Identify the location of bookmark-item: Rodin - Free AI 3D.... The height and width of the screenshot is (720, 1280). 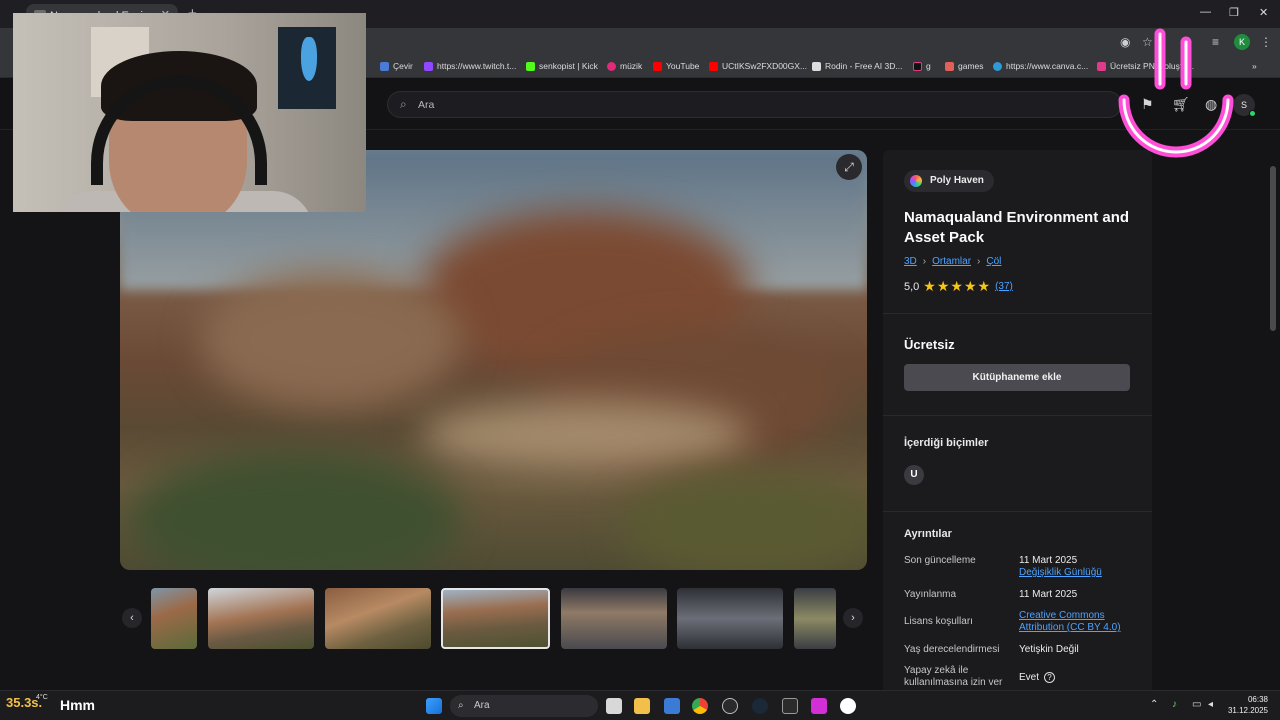
(857, 66).